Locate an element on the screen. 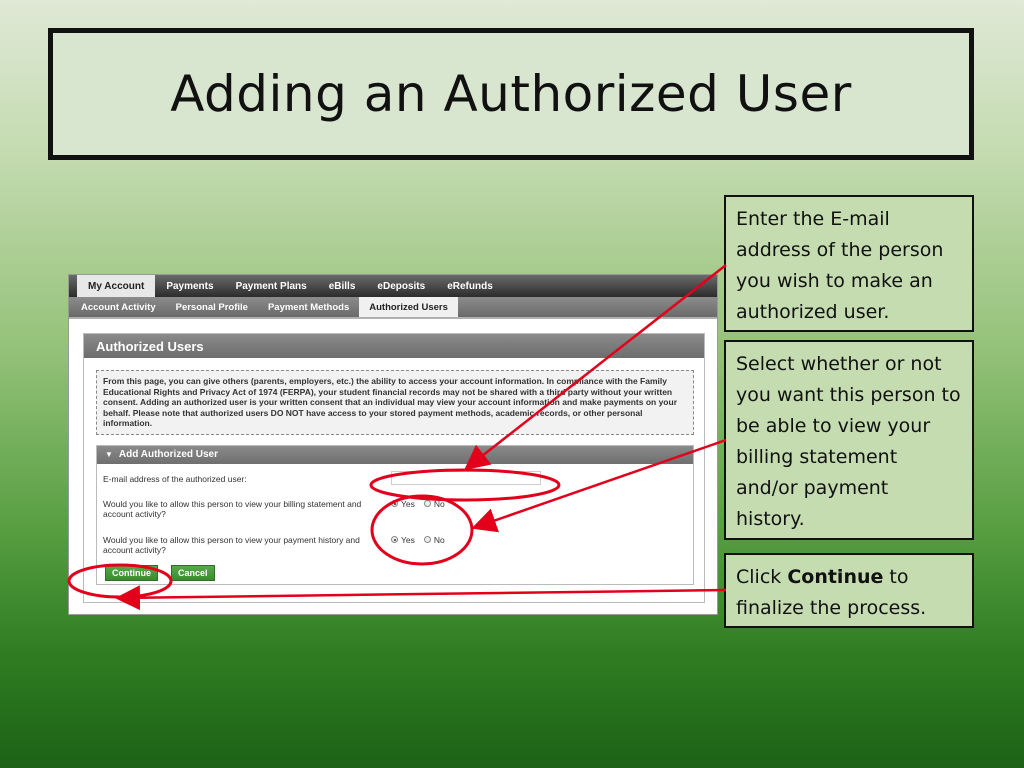 This screenshot has width=1024, height=768. nav-payment-plans: Payment Plans is located at coordinates (271, 286).